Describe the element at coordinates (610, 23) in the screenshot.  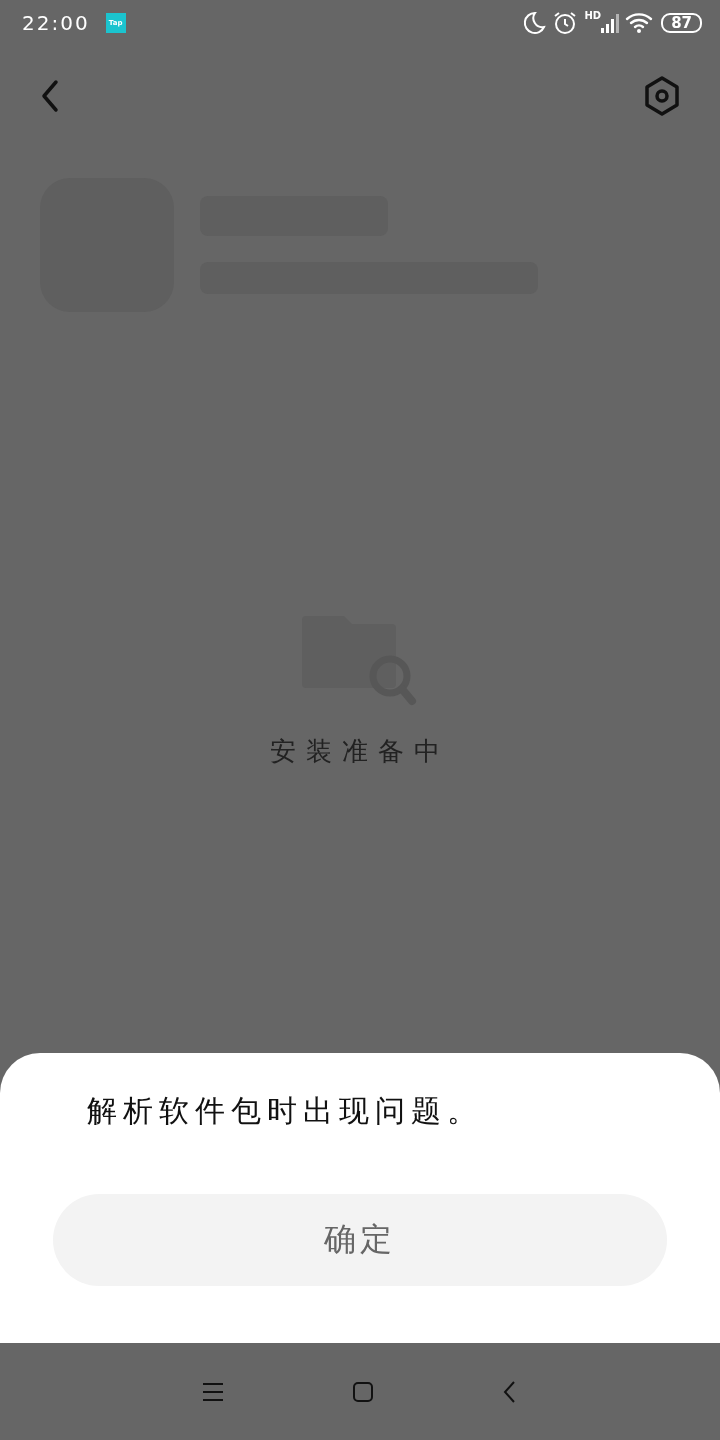
I see `signal-icon` at that location.